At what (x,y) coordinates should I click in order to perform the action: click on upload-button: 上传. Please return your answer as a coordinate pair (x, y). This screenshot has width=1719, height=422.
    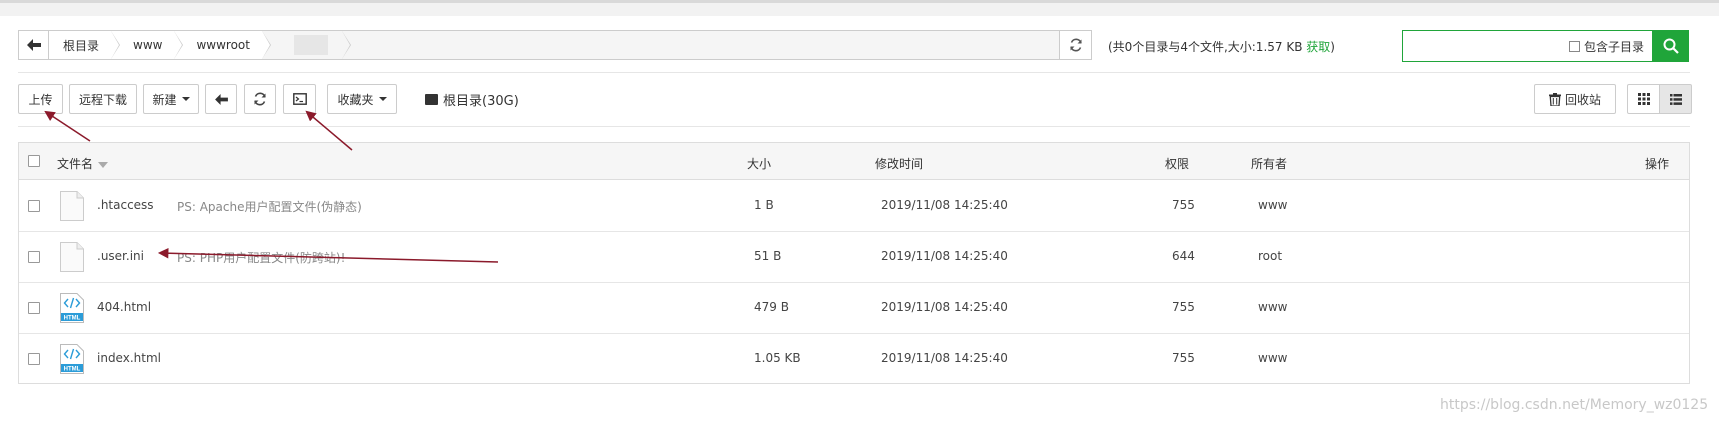
    Looking at the image, I should click on (40, 99).